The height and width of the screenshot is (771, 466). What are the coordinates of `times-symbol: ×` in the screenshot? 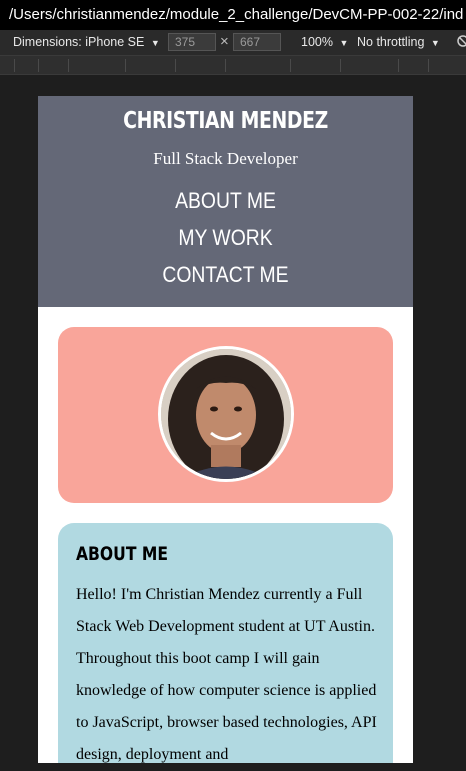 It's located at (224, 41).